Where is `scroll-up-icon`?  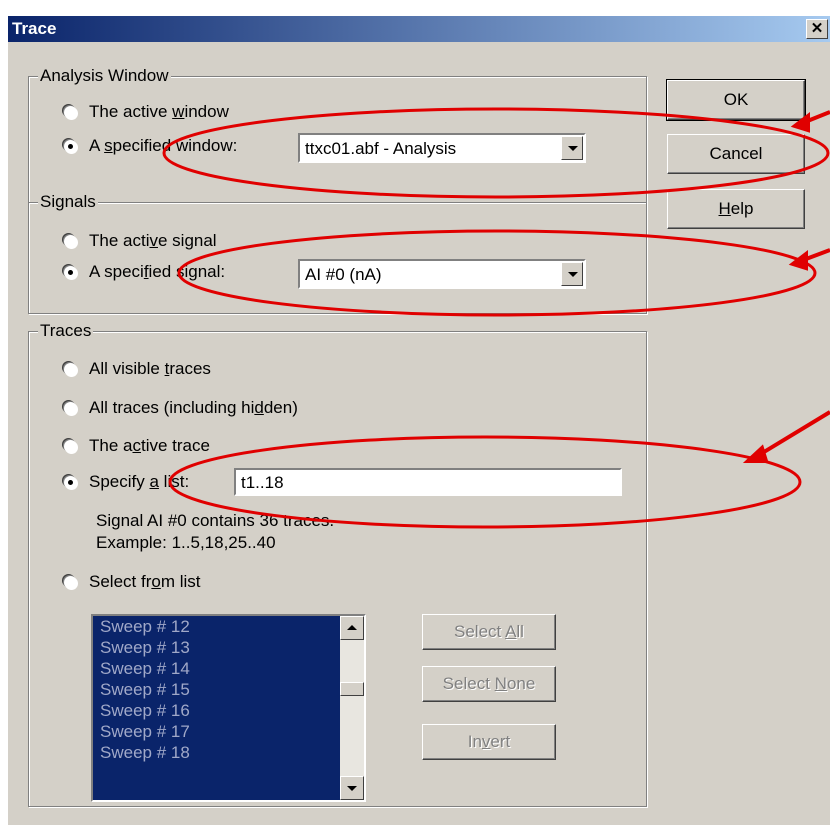
scroll-up-icon is located at coordinates (352, 628).